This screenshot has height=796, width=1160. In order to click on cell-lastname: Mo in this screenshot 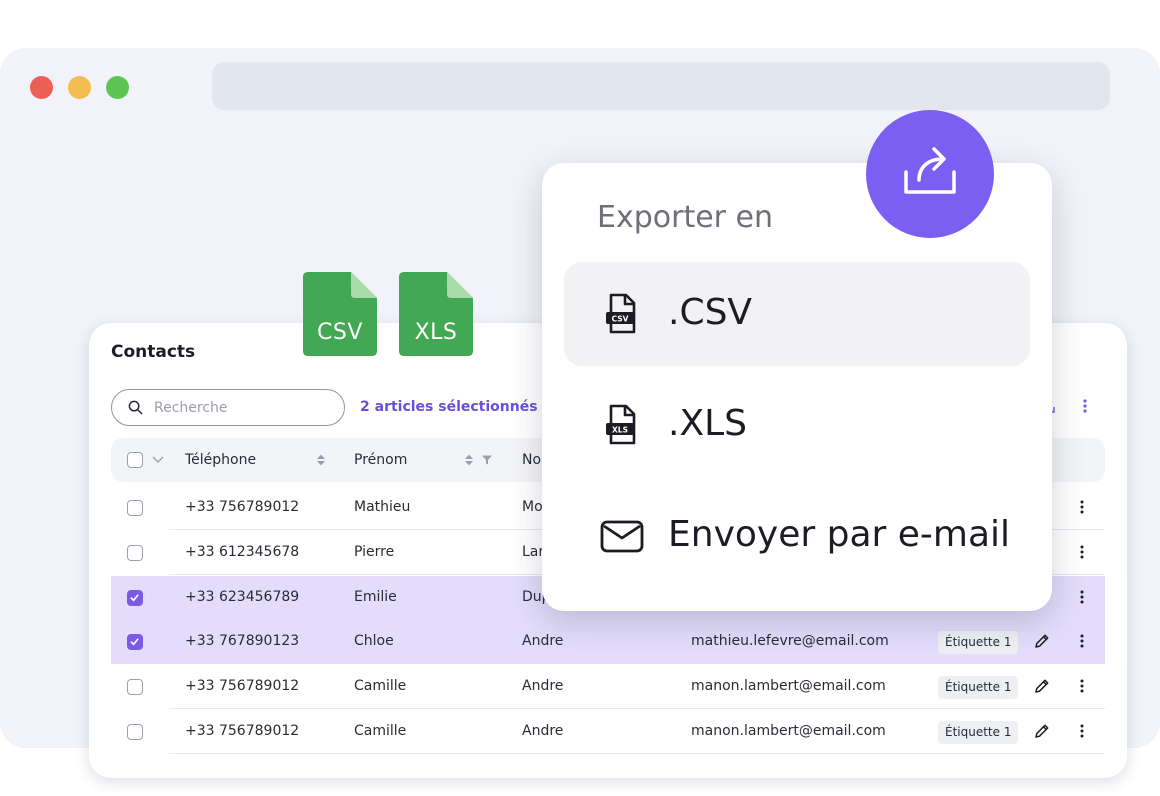, I will do `click(532, 507)`.